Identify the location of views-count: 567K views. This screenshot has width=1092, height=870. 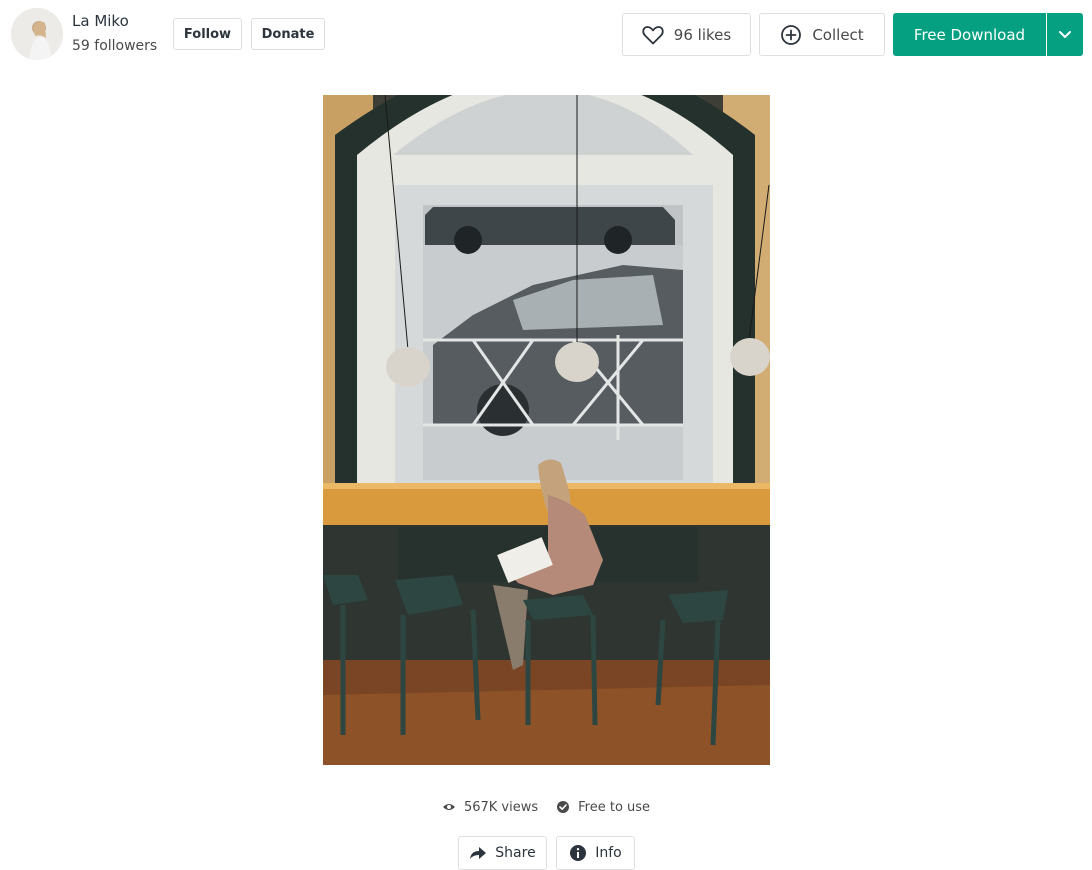
(501, 807).